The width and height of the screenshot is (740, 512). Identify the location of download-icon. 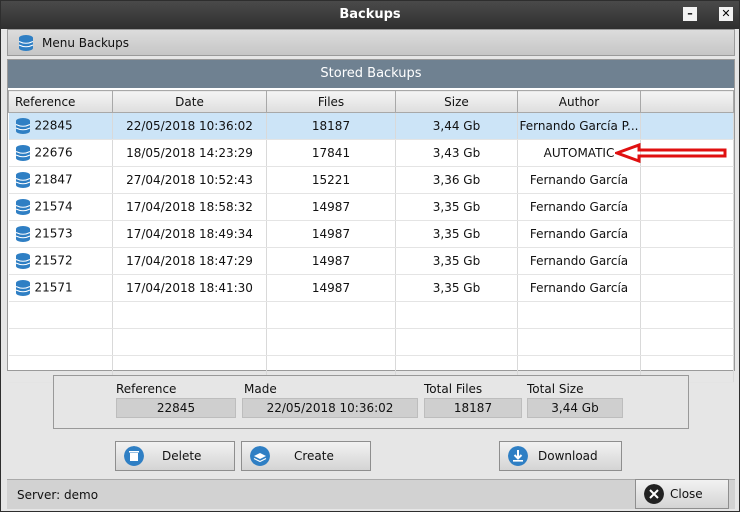
(518, 456).